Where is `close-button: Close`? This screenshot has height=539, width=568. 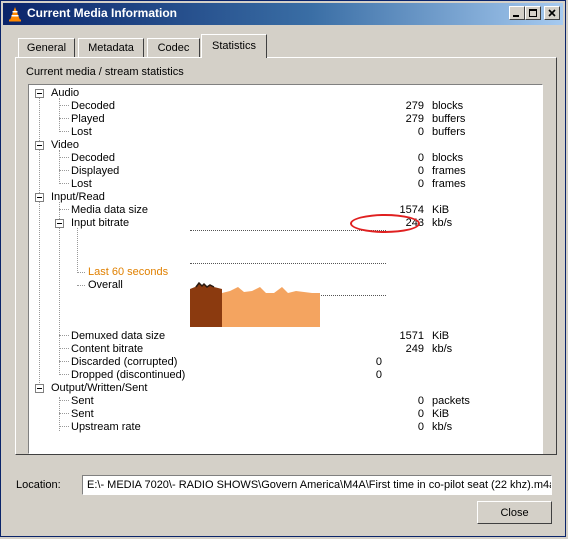
close-button: Close is located at coordinates (514, 512).